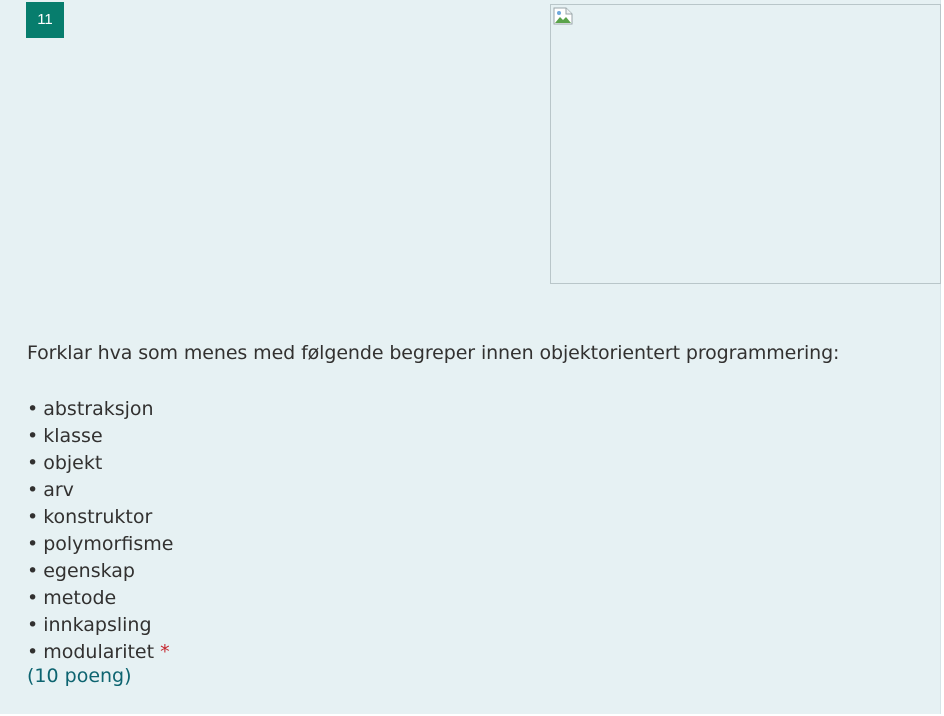 Image resolution: width=944 pixels, height=716 pixels. What do you see at coordinates (80, 598) in the screenshot?
I see `term-label: metode` at bounding box center [80, 598].